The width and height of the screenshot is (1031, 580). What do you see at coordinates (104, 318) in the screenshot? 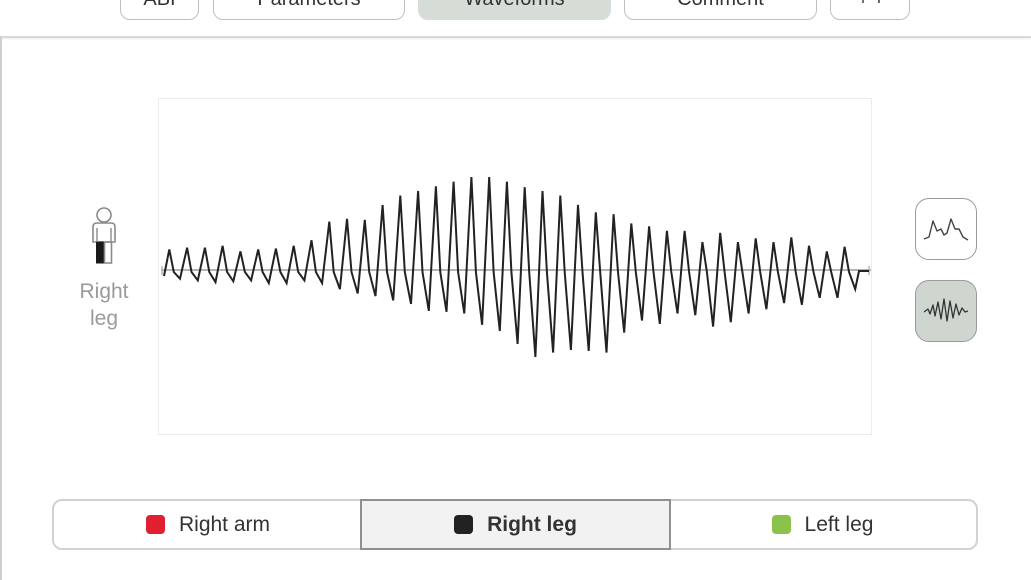
I see `limb-label-line2: leg` at bounding box center [104, 318].